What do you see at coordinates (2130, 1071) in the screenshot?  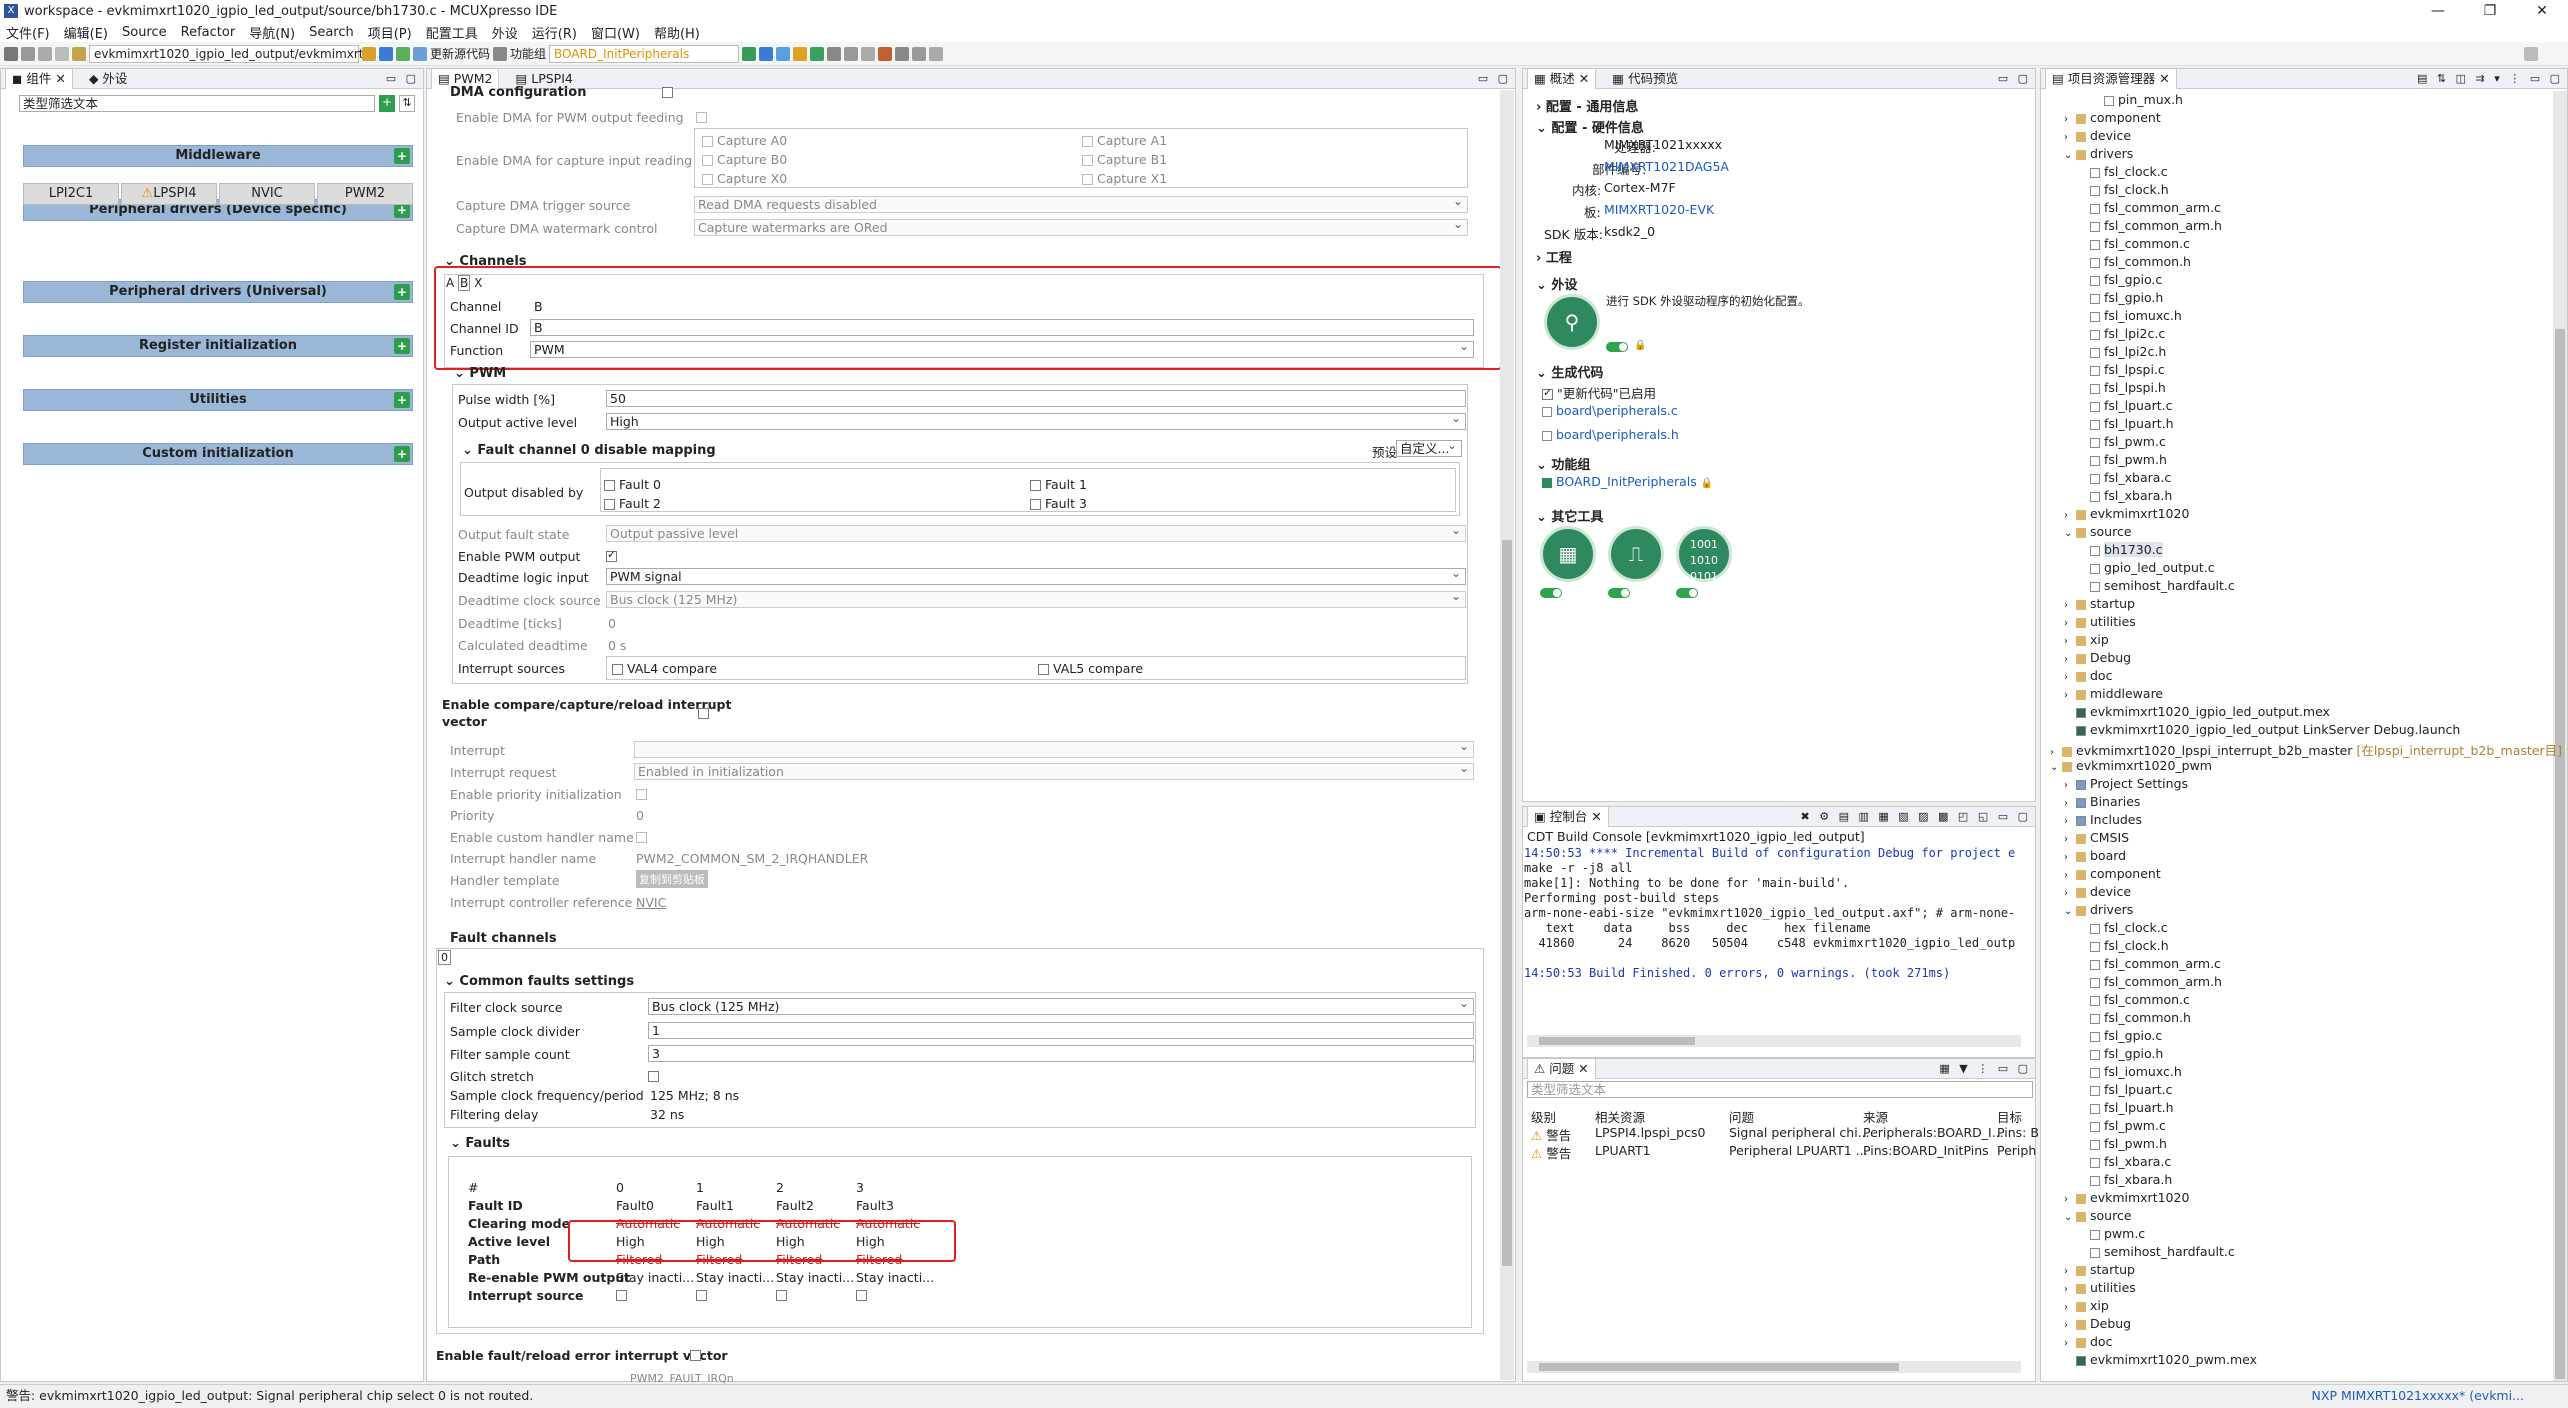 I see `tree-item: fsl_iomuxc.h` at bounding box center [2130, 1071].